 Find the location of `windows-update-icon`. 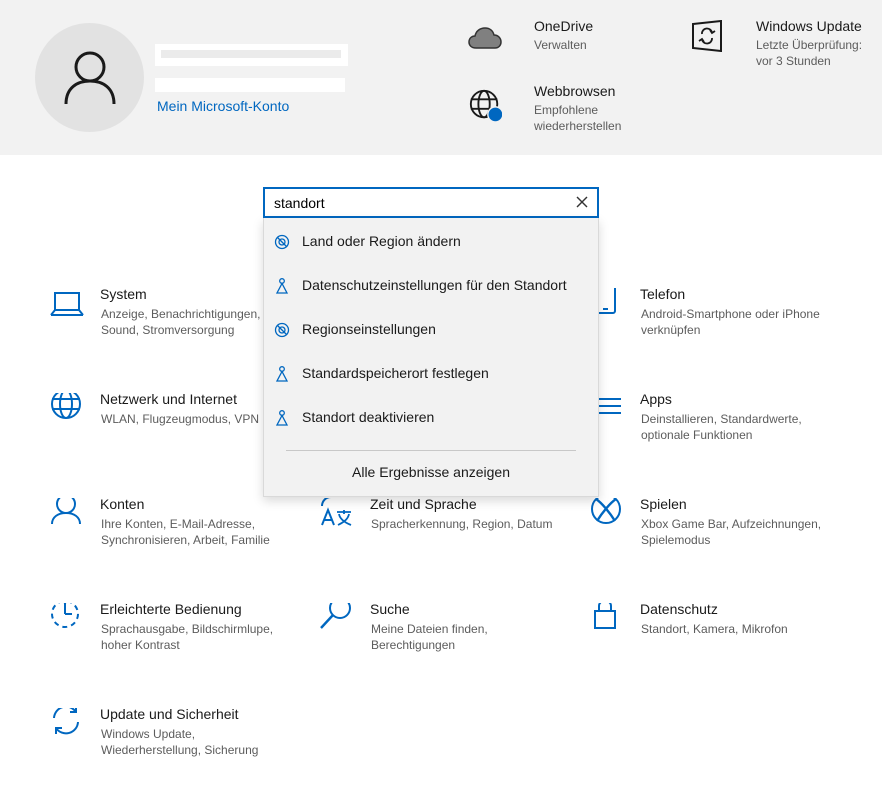

windows-update-icon is located at coordinates (707, 36).